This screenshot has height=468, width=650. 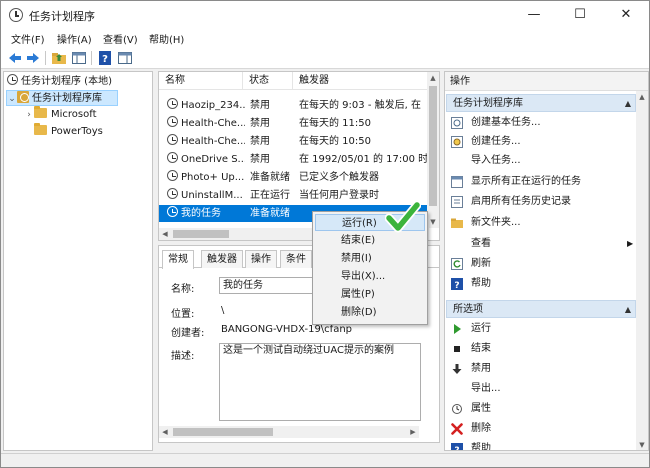 I want to click on scroll-right-arrow-icon: ▶, so click(x=413, y=432).